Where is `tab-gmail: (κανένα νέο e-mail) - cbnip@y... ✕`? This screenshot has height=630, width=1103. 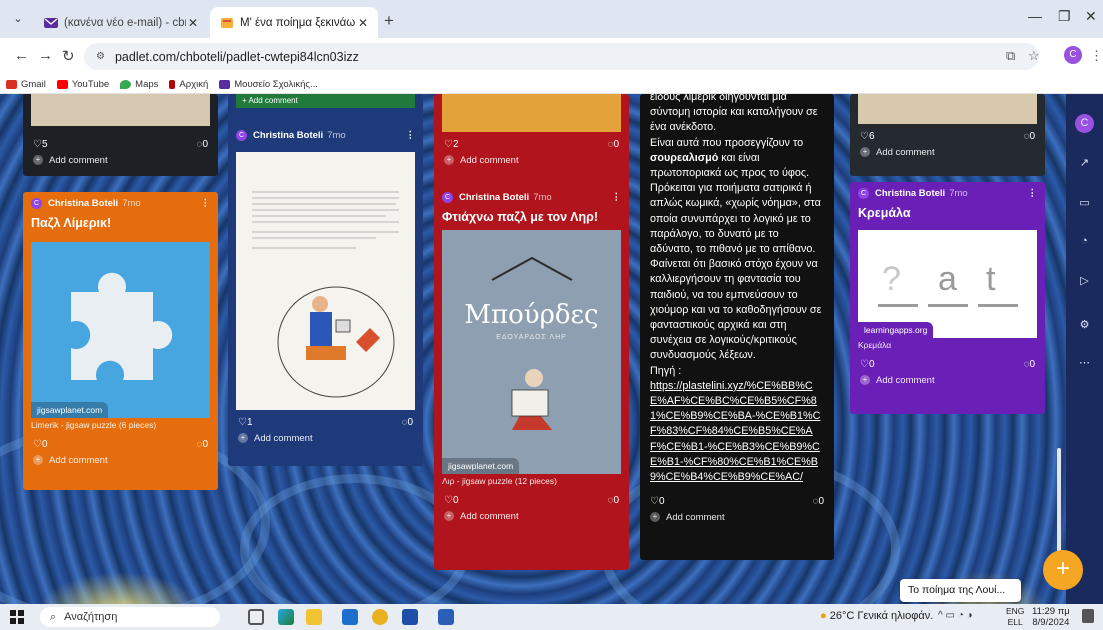
tab-gmail: (κανένα νέο e-mail) - cbnip@y... ✕ is located at coordinates (121, 22).